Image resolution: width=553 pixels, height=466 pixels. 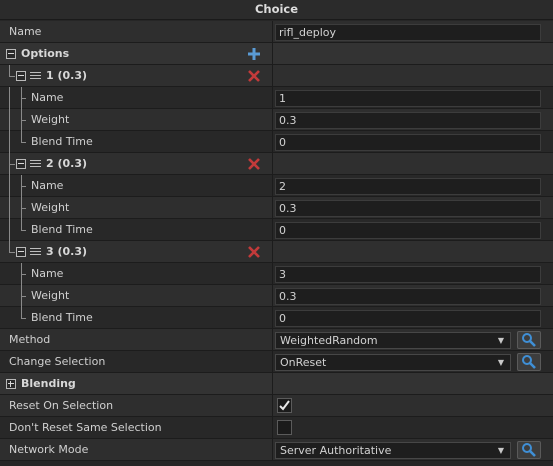 I want to click on dont-reset-same-checkbox, so click(x=284, y=427).